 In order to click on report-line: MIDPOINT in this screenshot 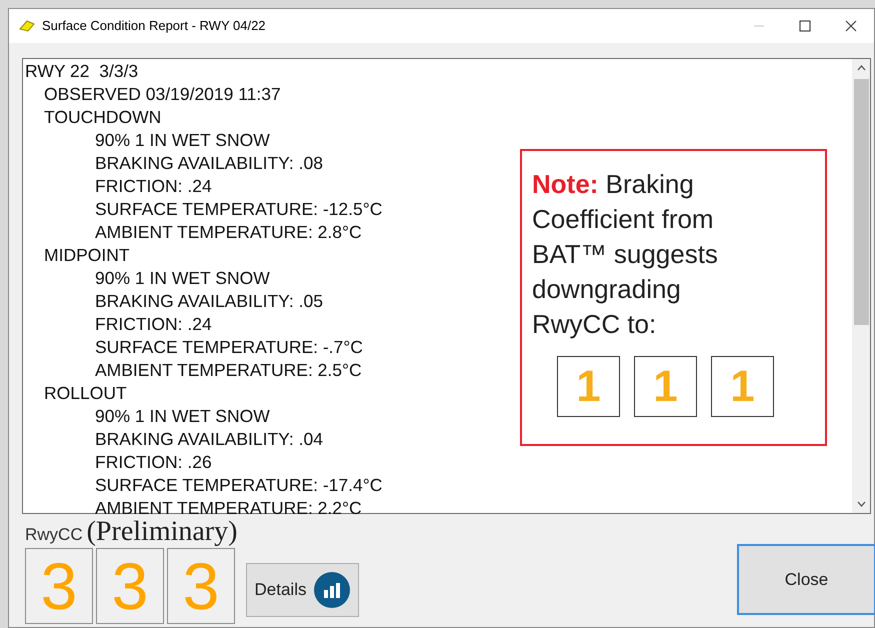, I will do `click(86, 255)`.